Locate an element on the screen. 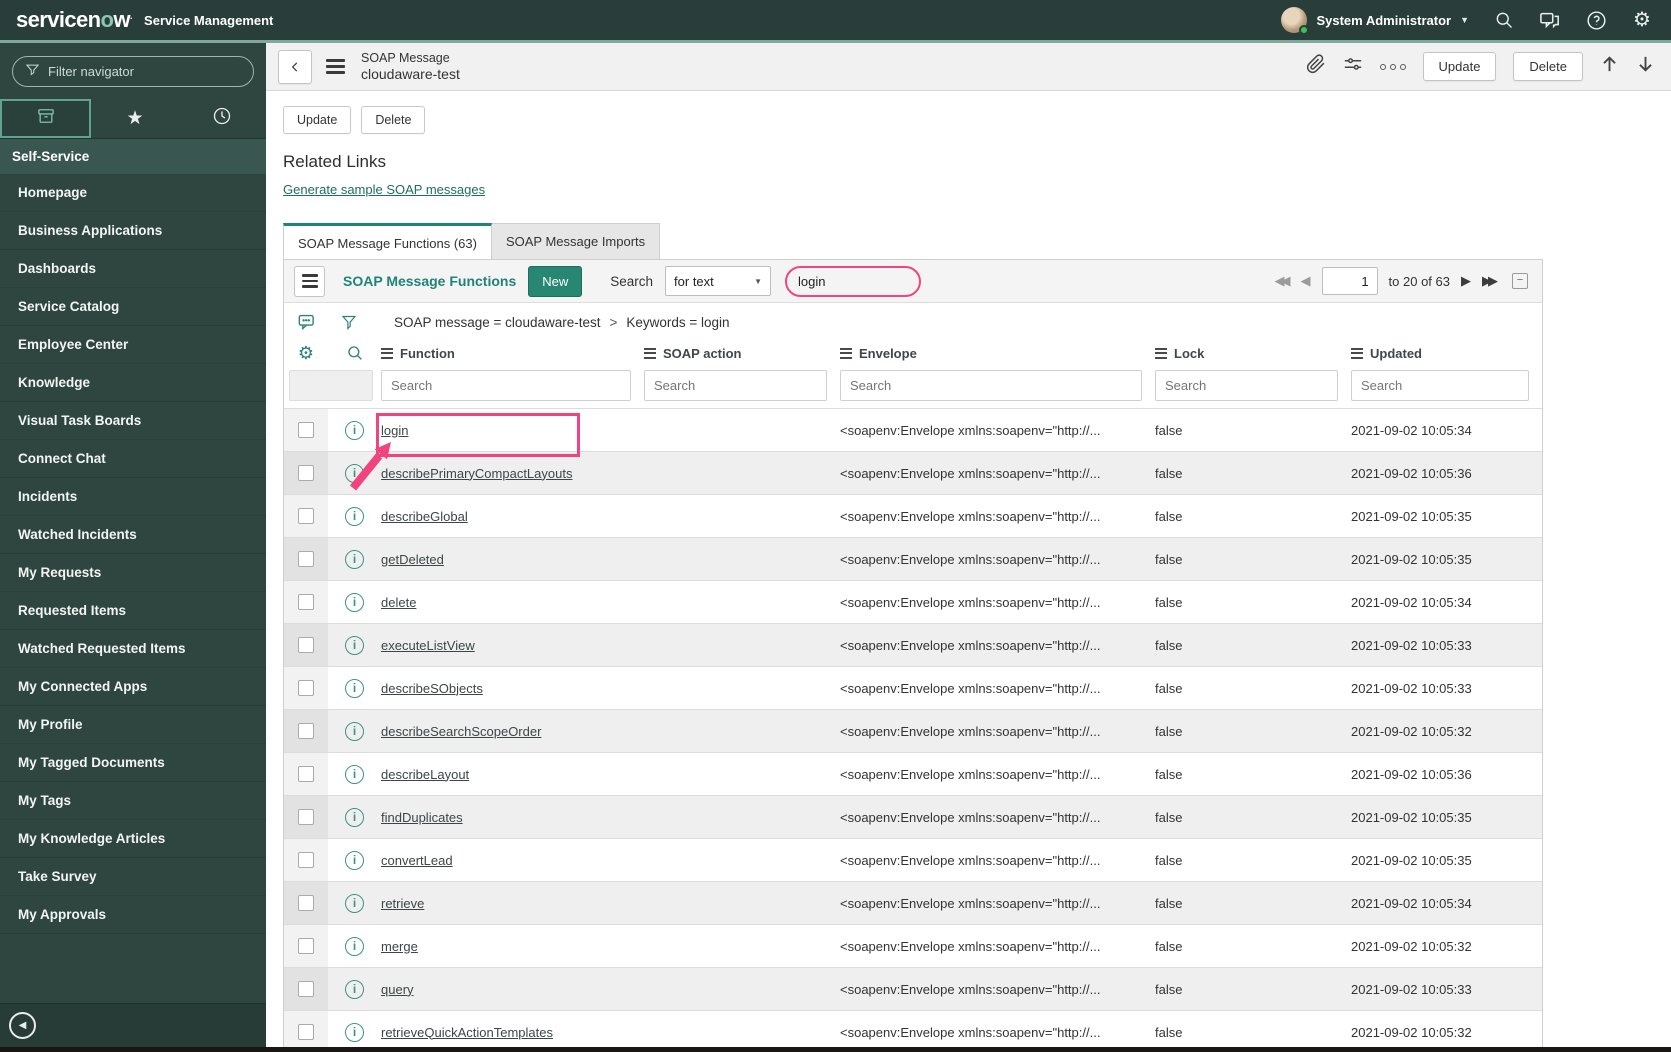 The height and width of the screenshot is (1052, 1671). global-search-icon is located at coordinates (1504, 20).